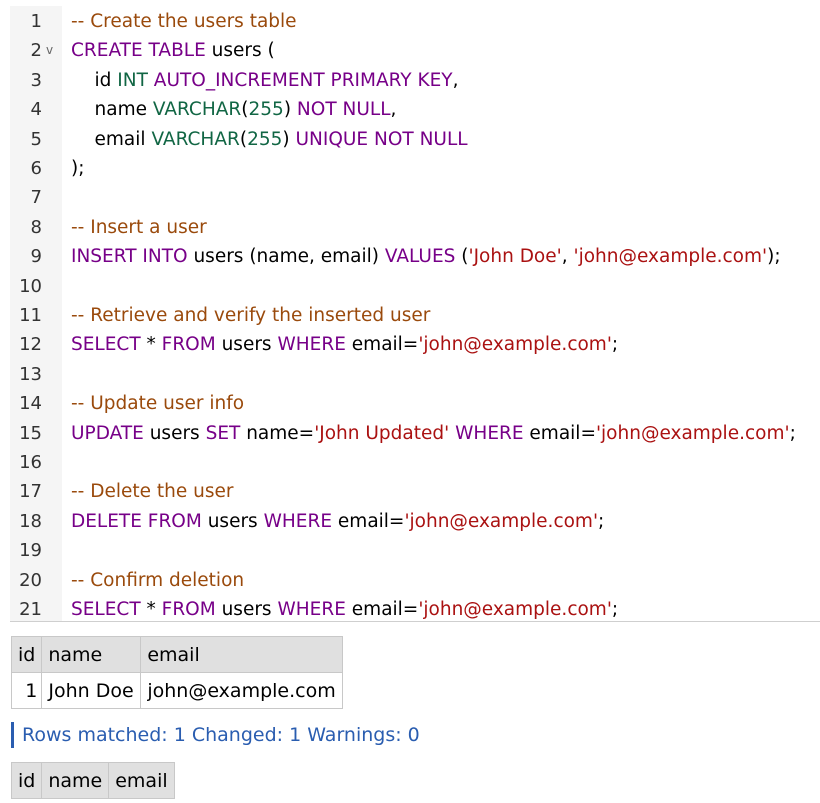  I want to click on code-line: 5 email VARCHAR(255) UNIQUE NOT NULL, so click(415, 139).